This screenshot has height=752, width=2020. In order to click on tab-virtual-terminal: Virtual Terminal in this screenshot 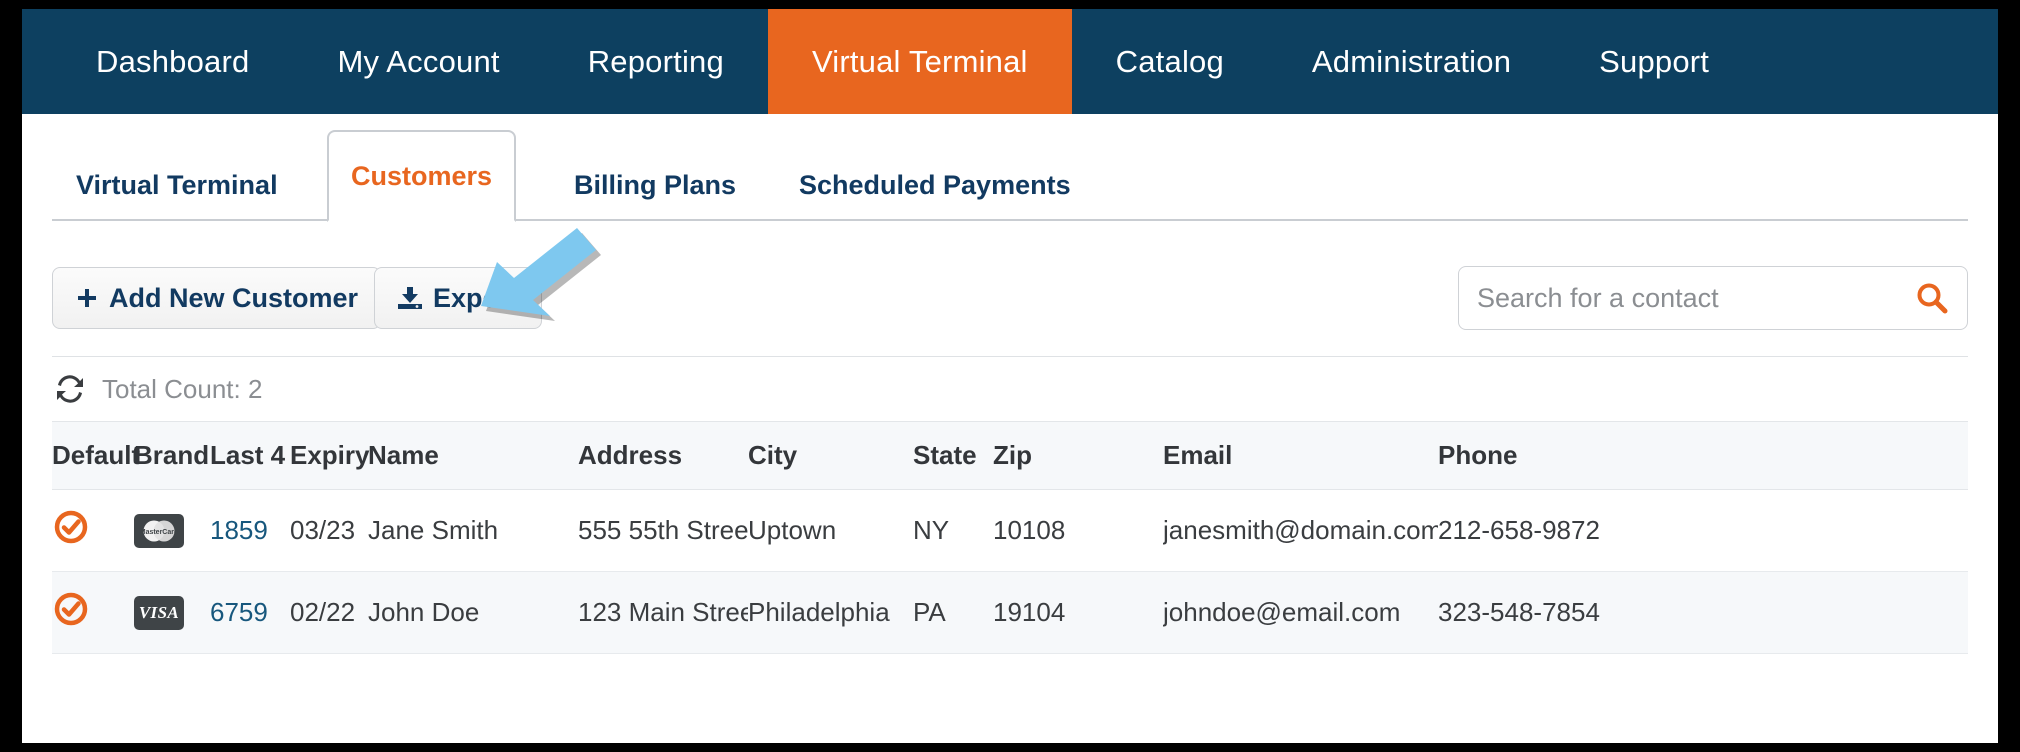, I will do `click(177, 185)`.